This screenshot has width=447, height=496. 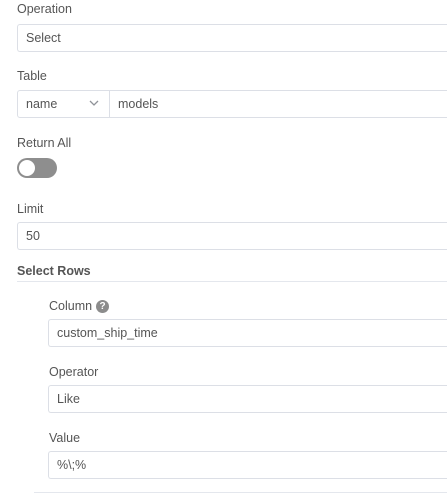 I want to click on limit-value: 50, so click(x=33, y=236).